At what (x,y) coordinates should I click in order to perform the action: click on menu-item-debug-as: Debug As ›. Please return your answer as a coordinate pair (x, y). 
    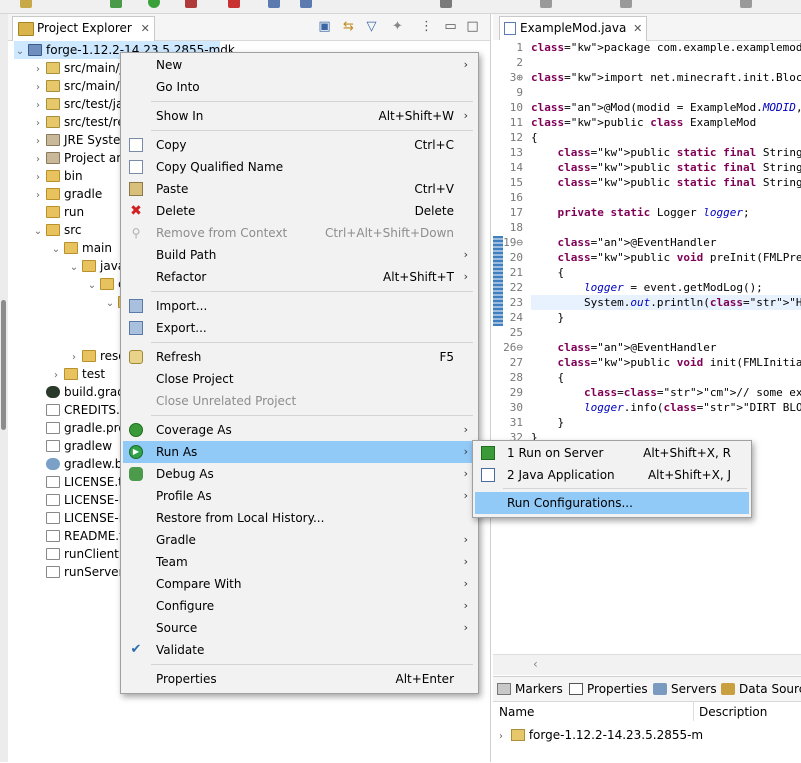
    Looking at the image, I should click on (299, 474).